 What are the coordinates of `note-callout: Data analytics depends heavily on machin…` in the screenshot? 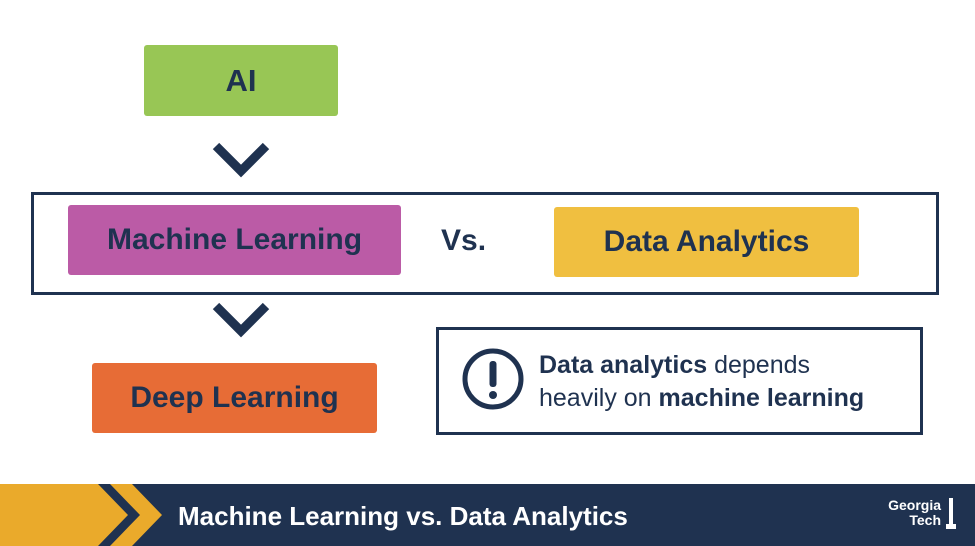 It's located at (679, 381).